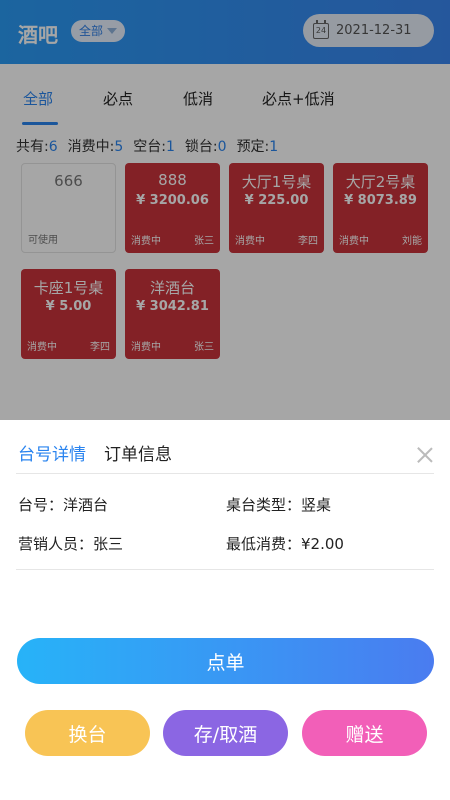 This screenshot has width=450, height=800. Describe the element at coordinates (316, 505) in the screenshot. I see `table-type-value: 竖桌` at that location.